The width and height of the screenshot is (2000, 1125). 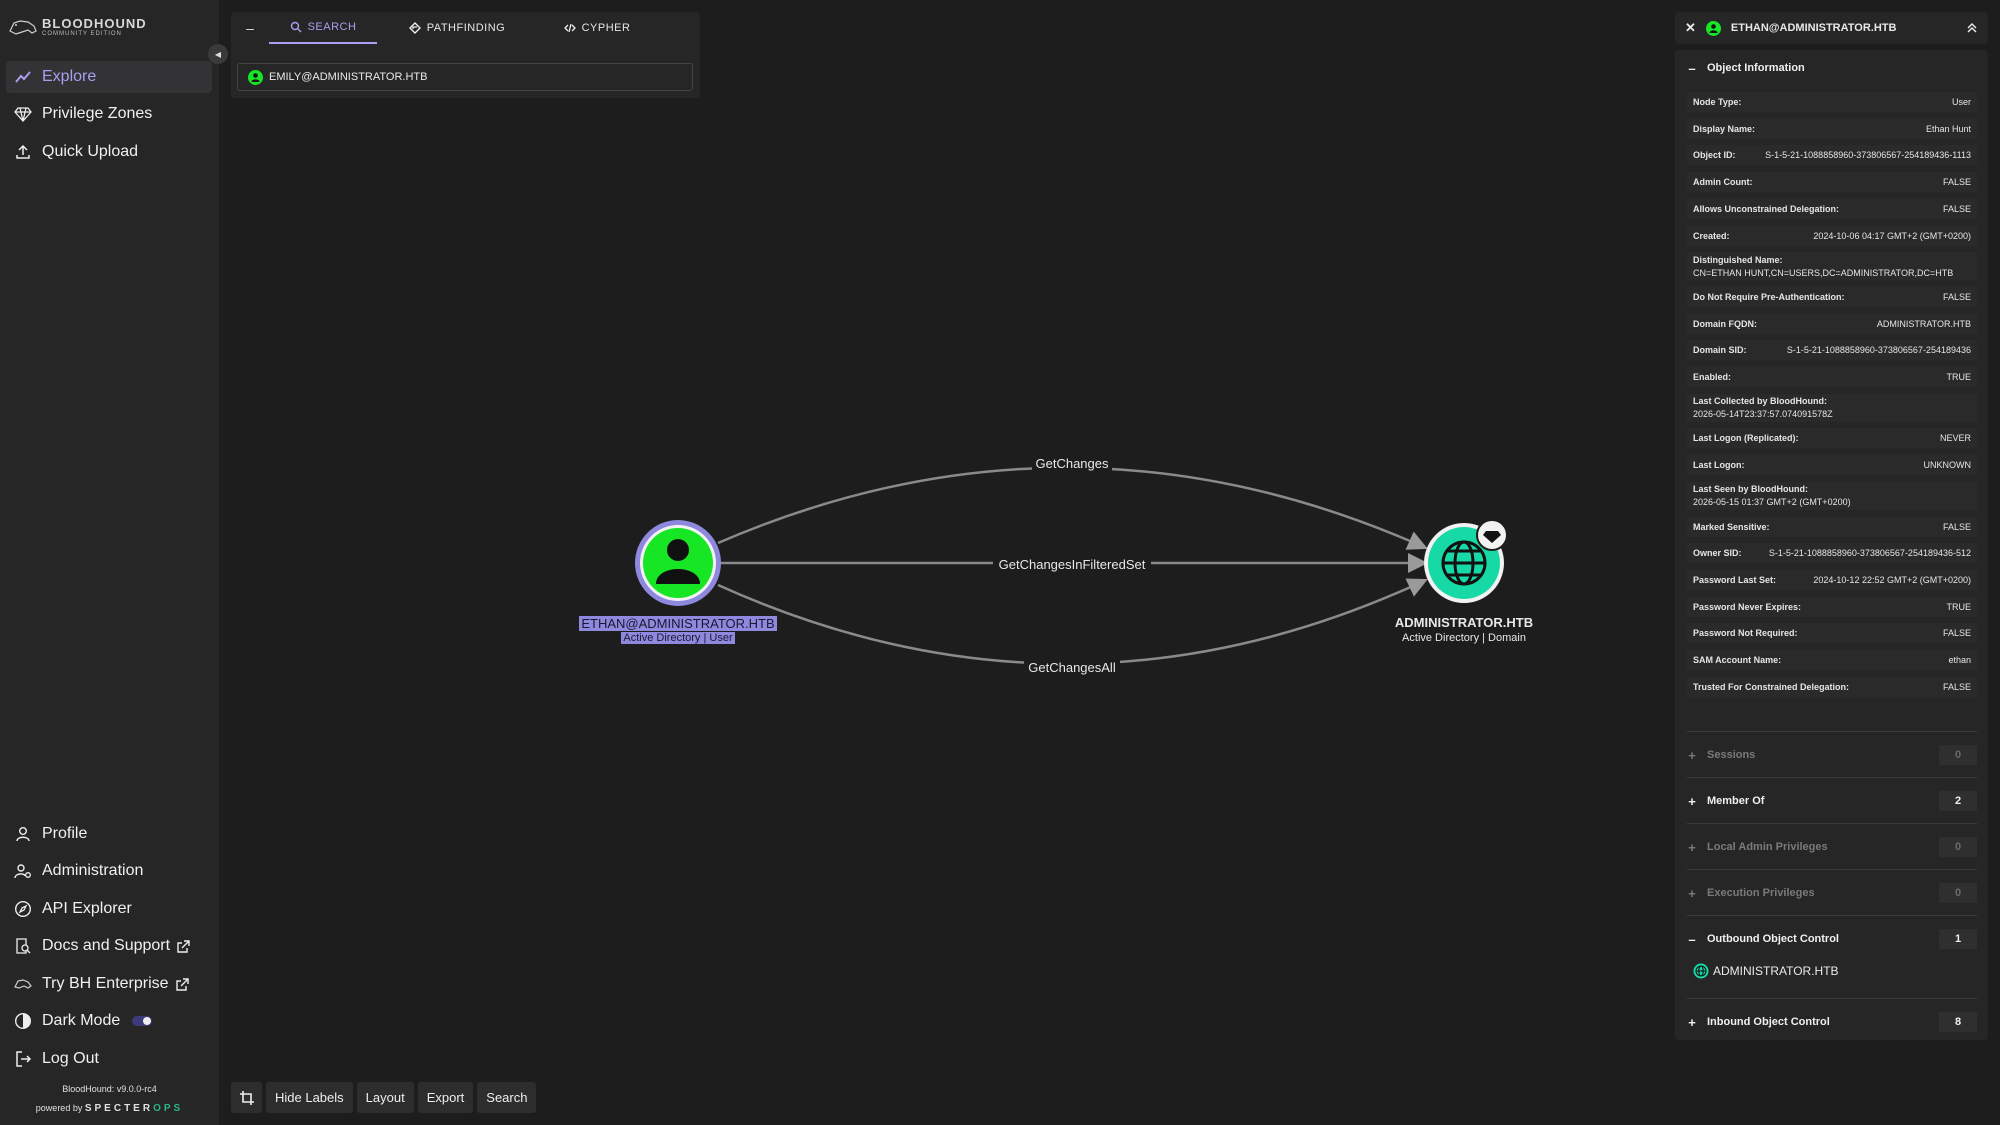 I want to click on section-label: Outbound Object Control, so click(x=1773, y=939).